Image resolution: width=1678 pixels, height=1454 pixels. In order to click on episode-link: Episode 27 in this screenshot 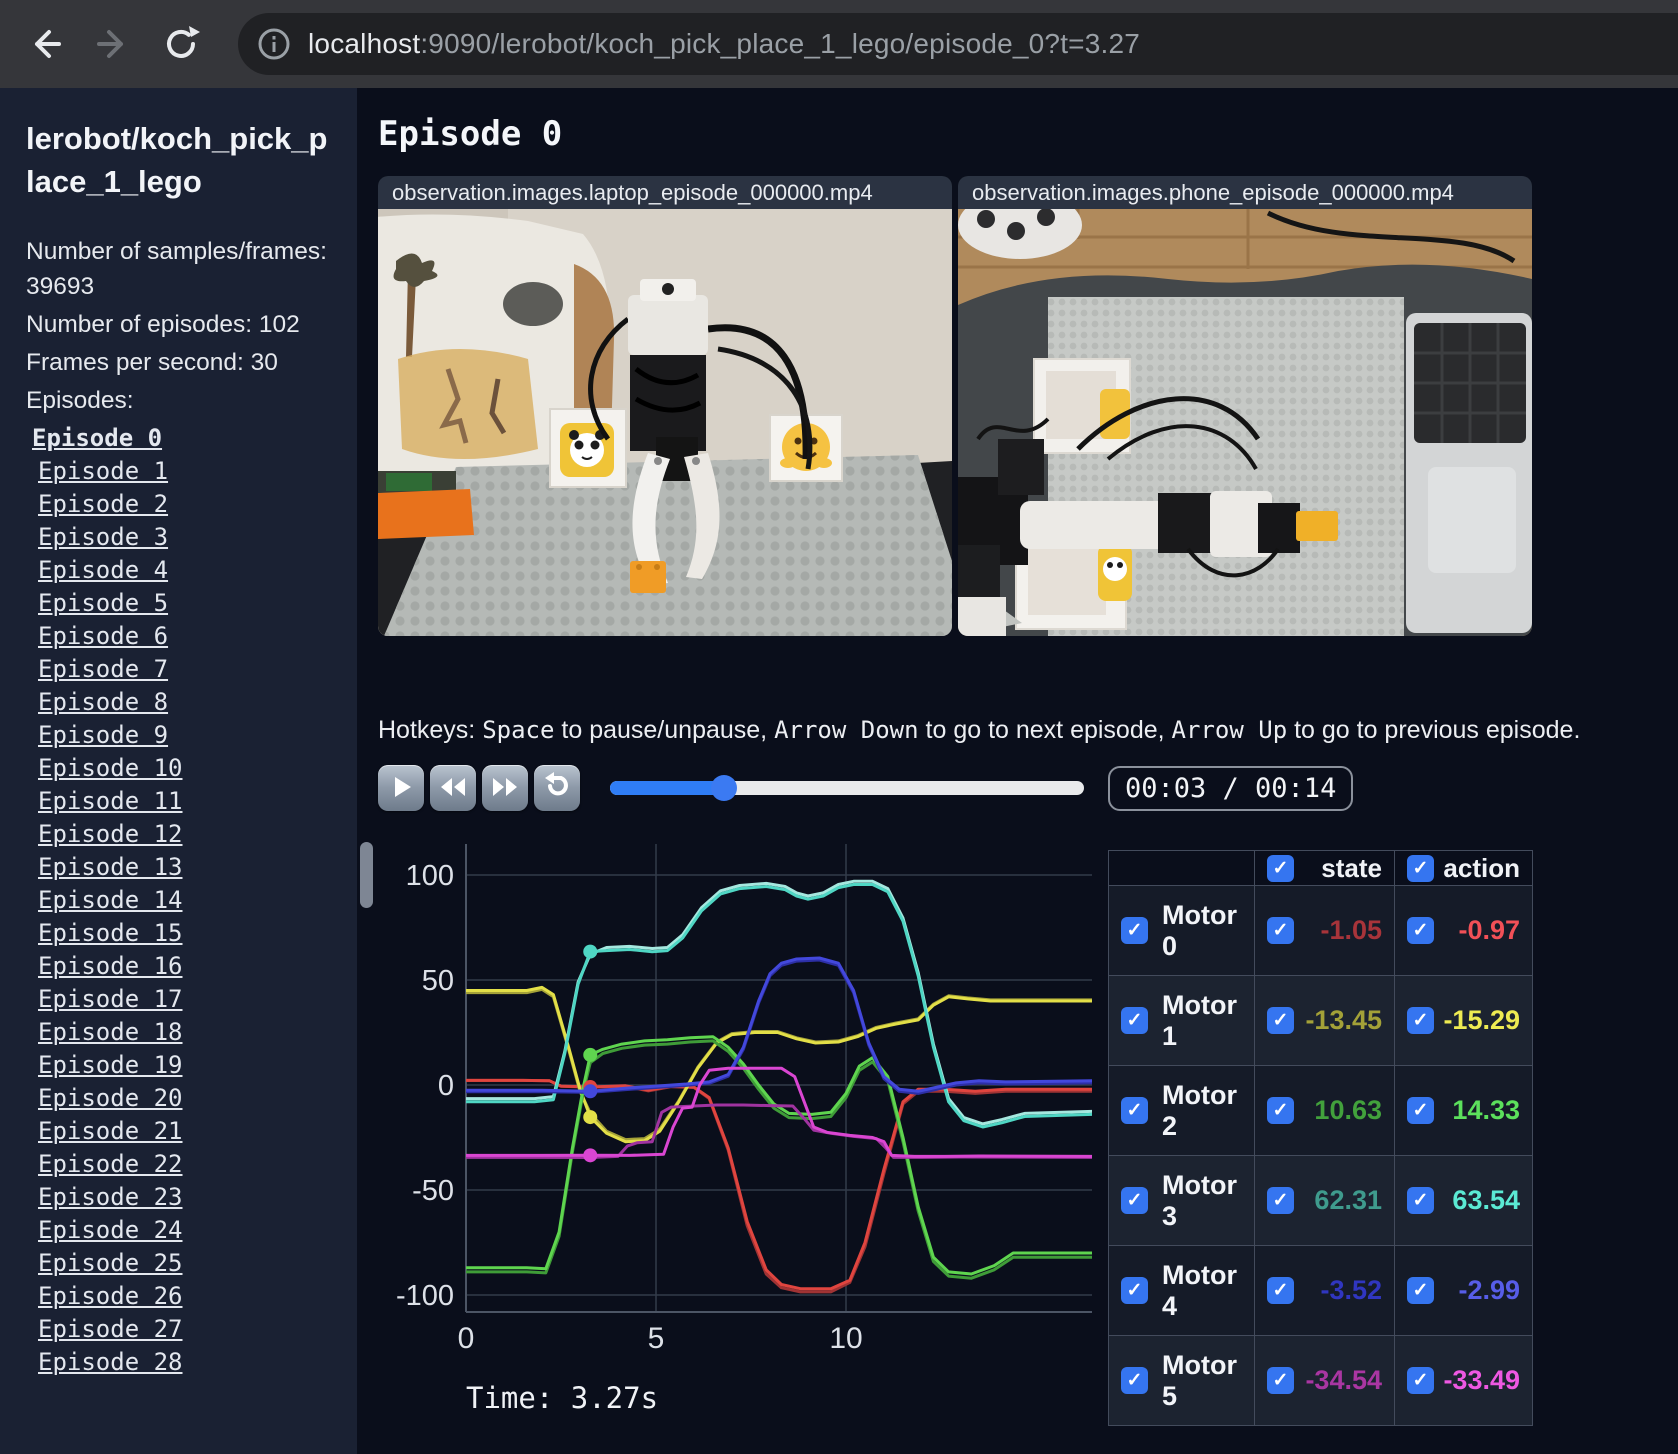, I will do `click(185, 1329)`.